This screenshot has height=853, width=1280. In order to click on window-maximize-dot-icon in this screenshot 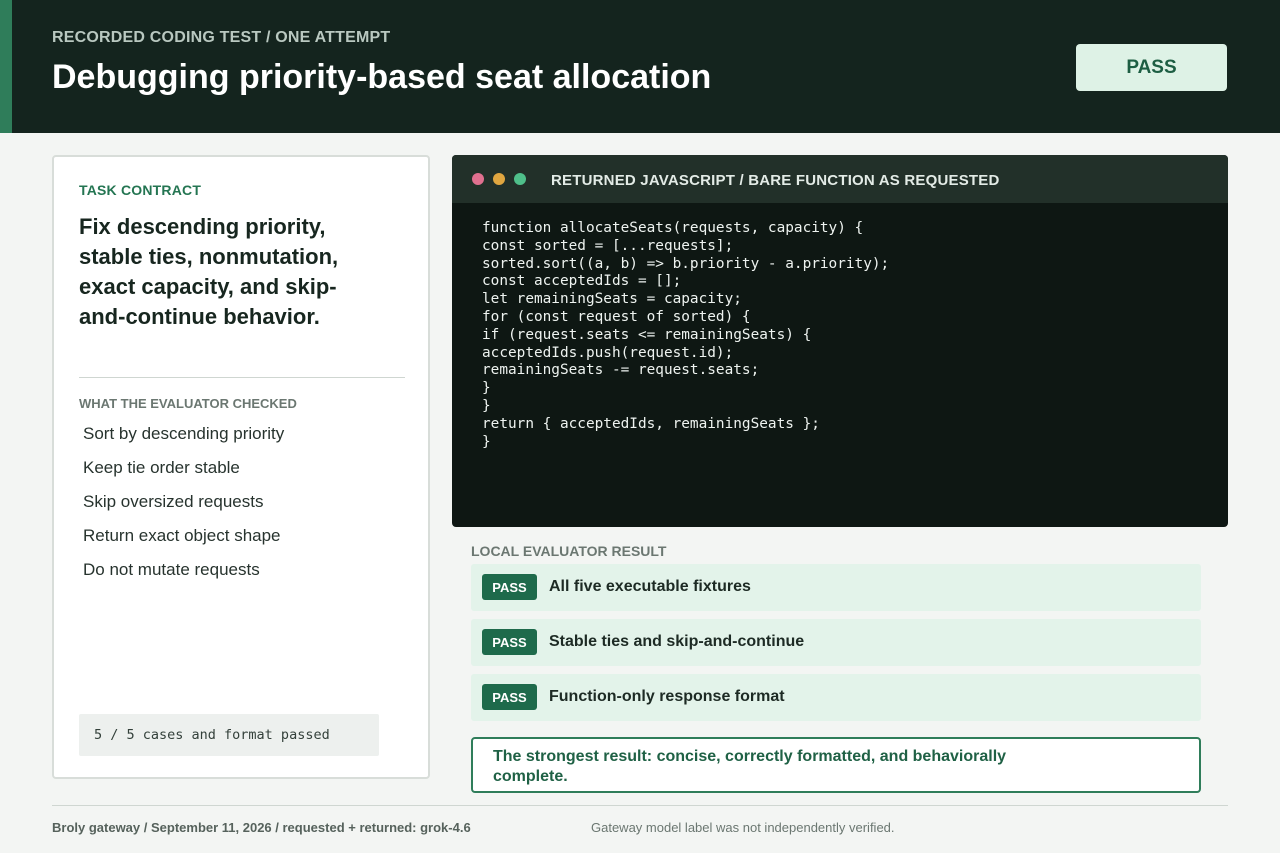, I will do `click(520, 179)`.